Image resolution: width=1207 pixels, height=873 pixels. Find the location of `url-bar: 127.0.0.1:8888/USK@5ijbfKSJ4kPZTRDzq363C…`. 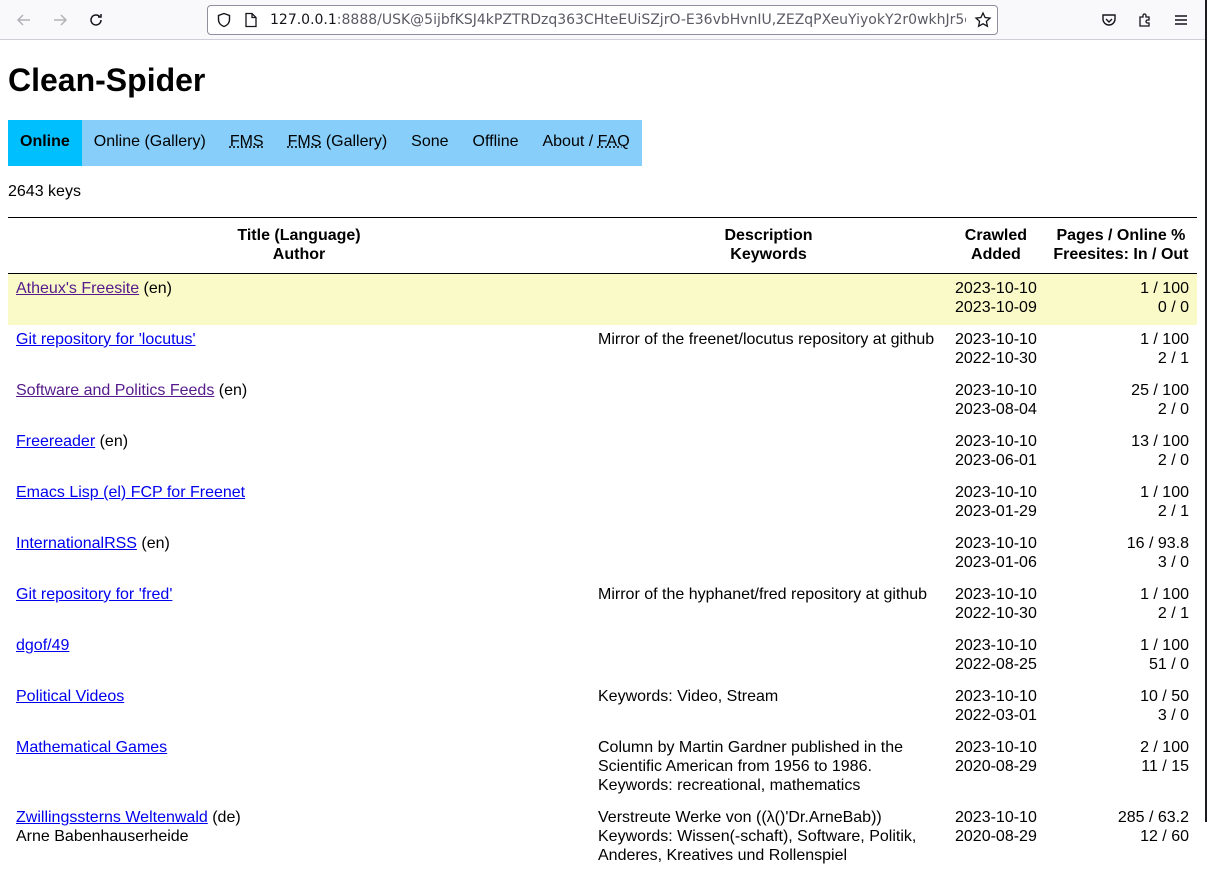

url-bar: 127.0.0.1:8888/USK@5ijbfKSJ4kPZTRDzq363C… is located at coordinates (602, 20).